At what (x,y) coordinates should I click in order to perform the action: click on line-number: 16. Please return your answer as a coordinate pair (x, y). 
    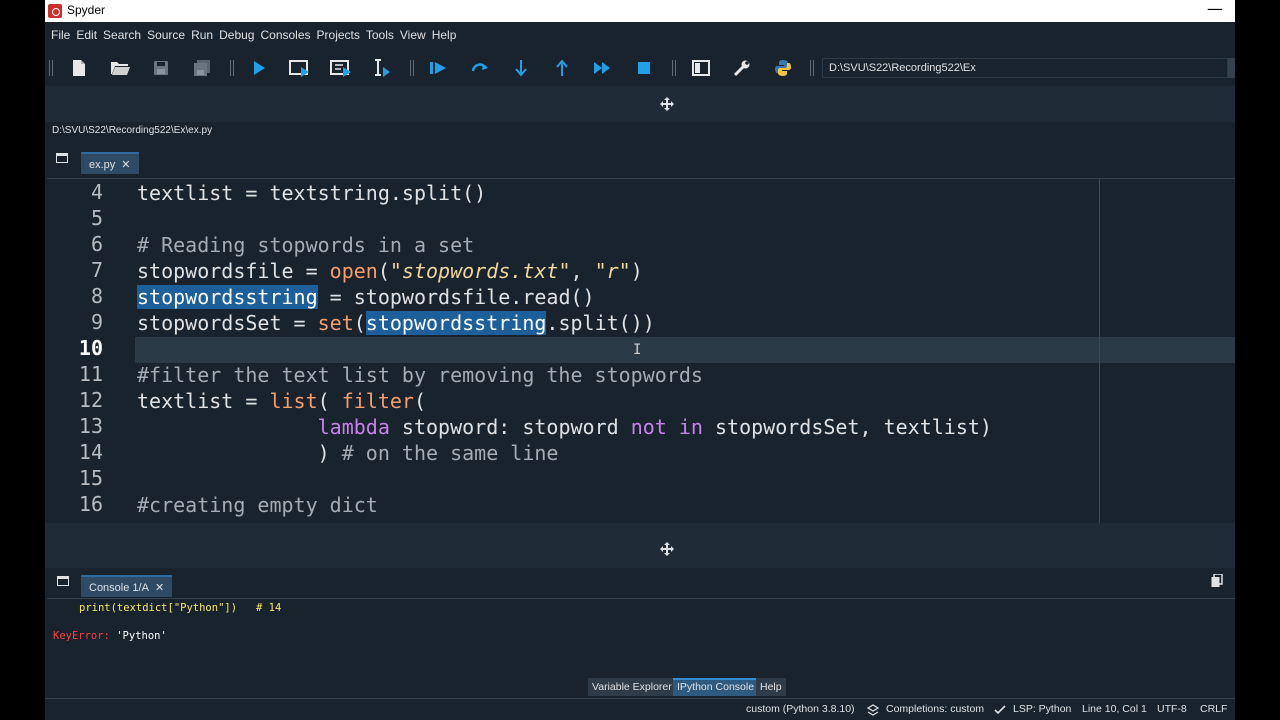
    Looking at the image, I should click on (90, 504).